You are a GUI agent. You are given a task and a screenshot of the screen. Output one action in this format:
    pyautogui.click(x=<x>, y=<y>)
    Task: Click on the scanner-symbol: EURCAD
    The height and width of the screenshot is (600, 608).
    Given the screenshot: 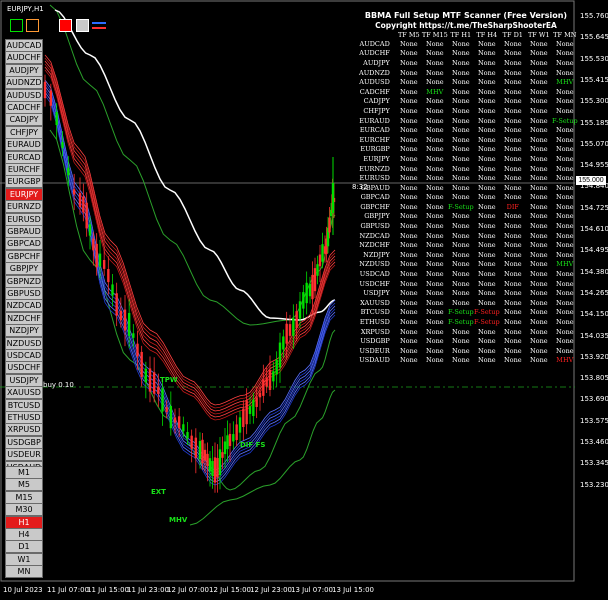 What is the action you would take?
    pyautogui.click(x=374, y=130)
    